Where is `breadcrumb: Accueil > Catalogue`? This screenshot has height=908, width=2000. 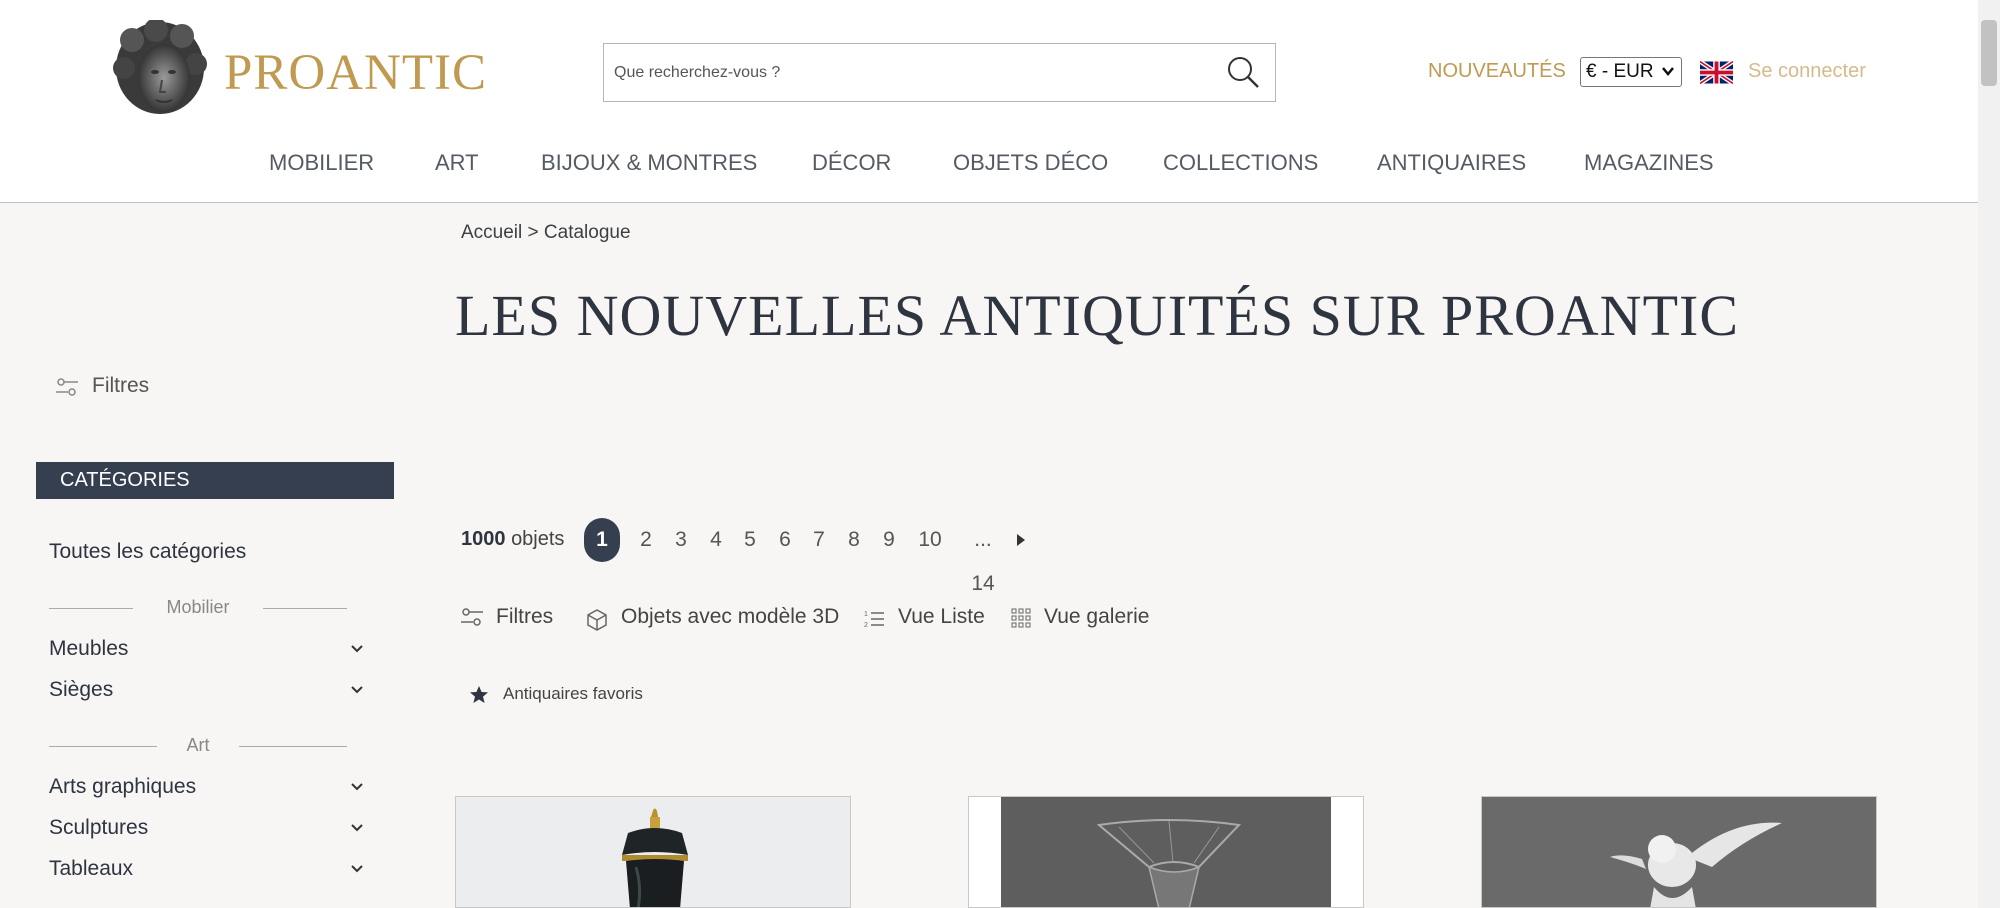 breadcrumb: Accueil > Catalogue is located at coordinates (546, 233).